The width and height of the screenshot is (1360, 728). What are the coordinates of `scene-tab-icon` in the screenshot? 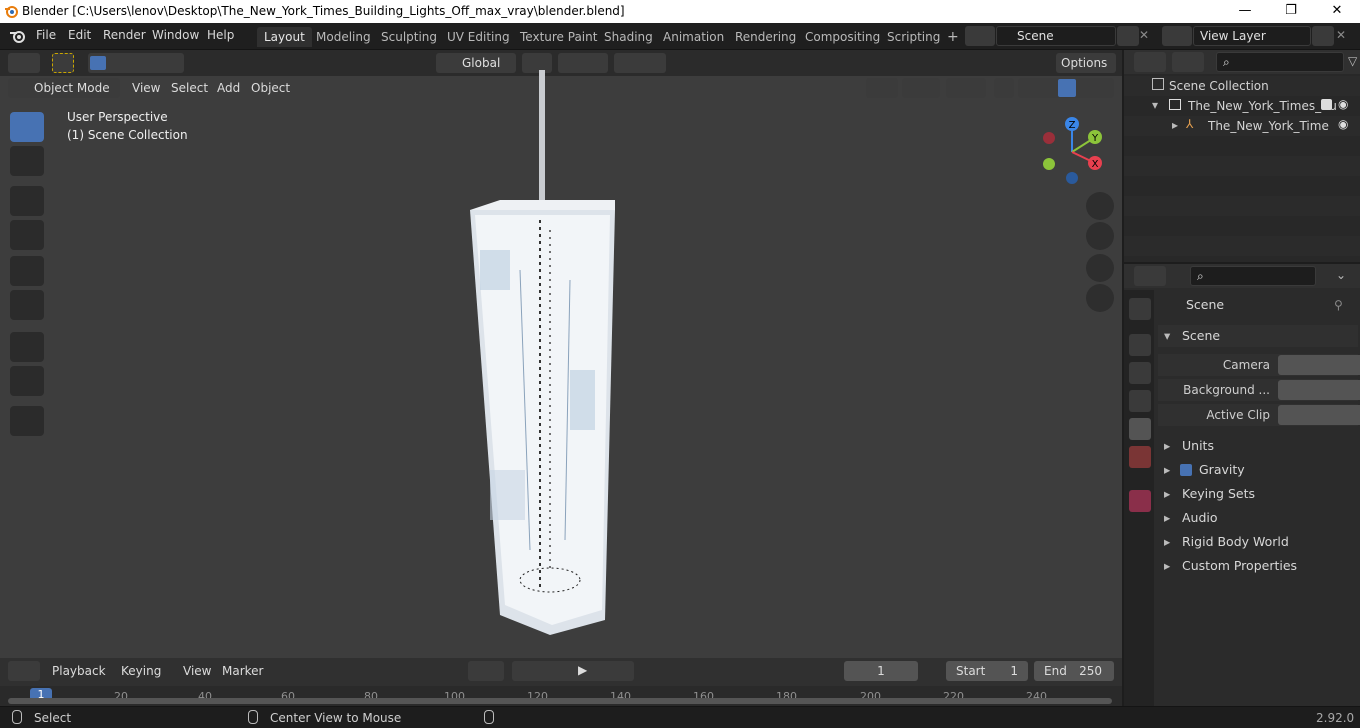 It's located at (1140, 429).